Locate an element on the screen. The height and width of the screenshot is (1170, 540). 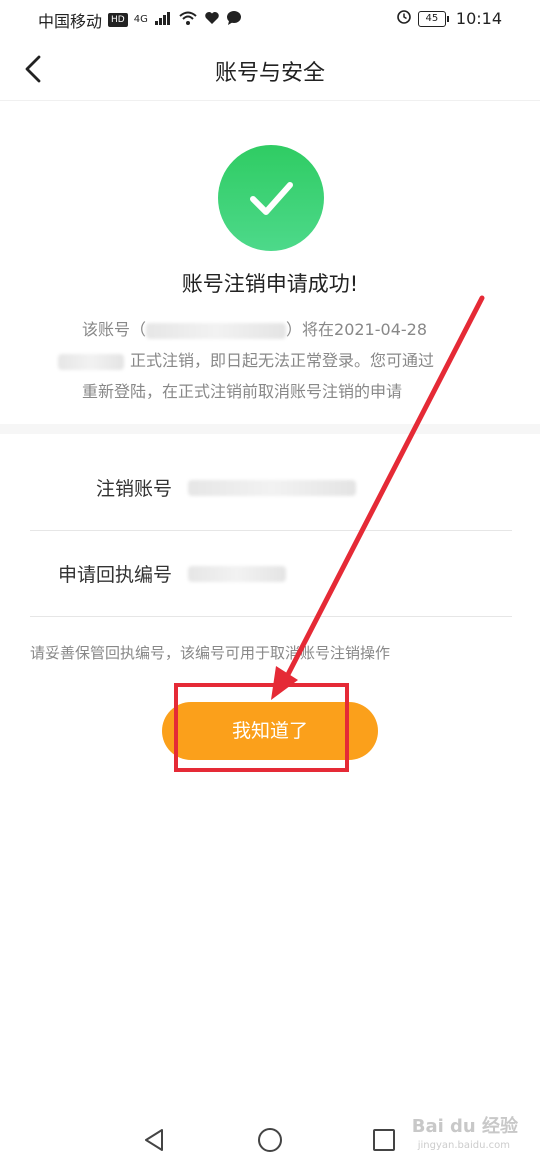
status-left: 中国移动 HD 4G is located at coordinates (140, 20).